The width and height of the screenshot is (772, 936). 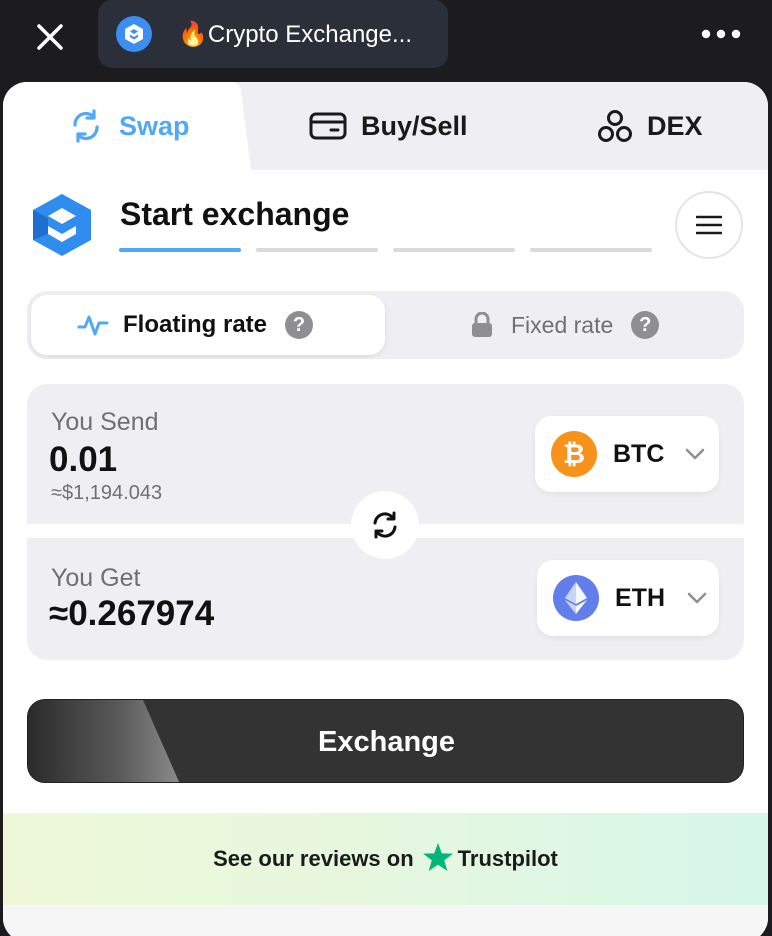 I want to click on send-usd-estimate: ≈$1,194.043, so click(x=107, y=493).